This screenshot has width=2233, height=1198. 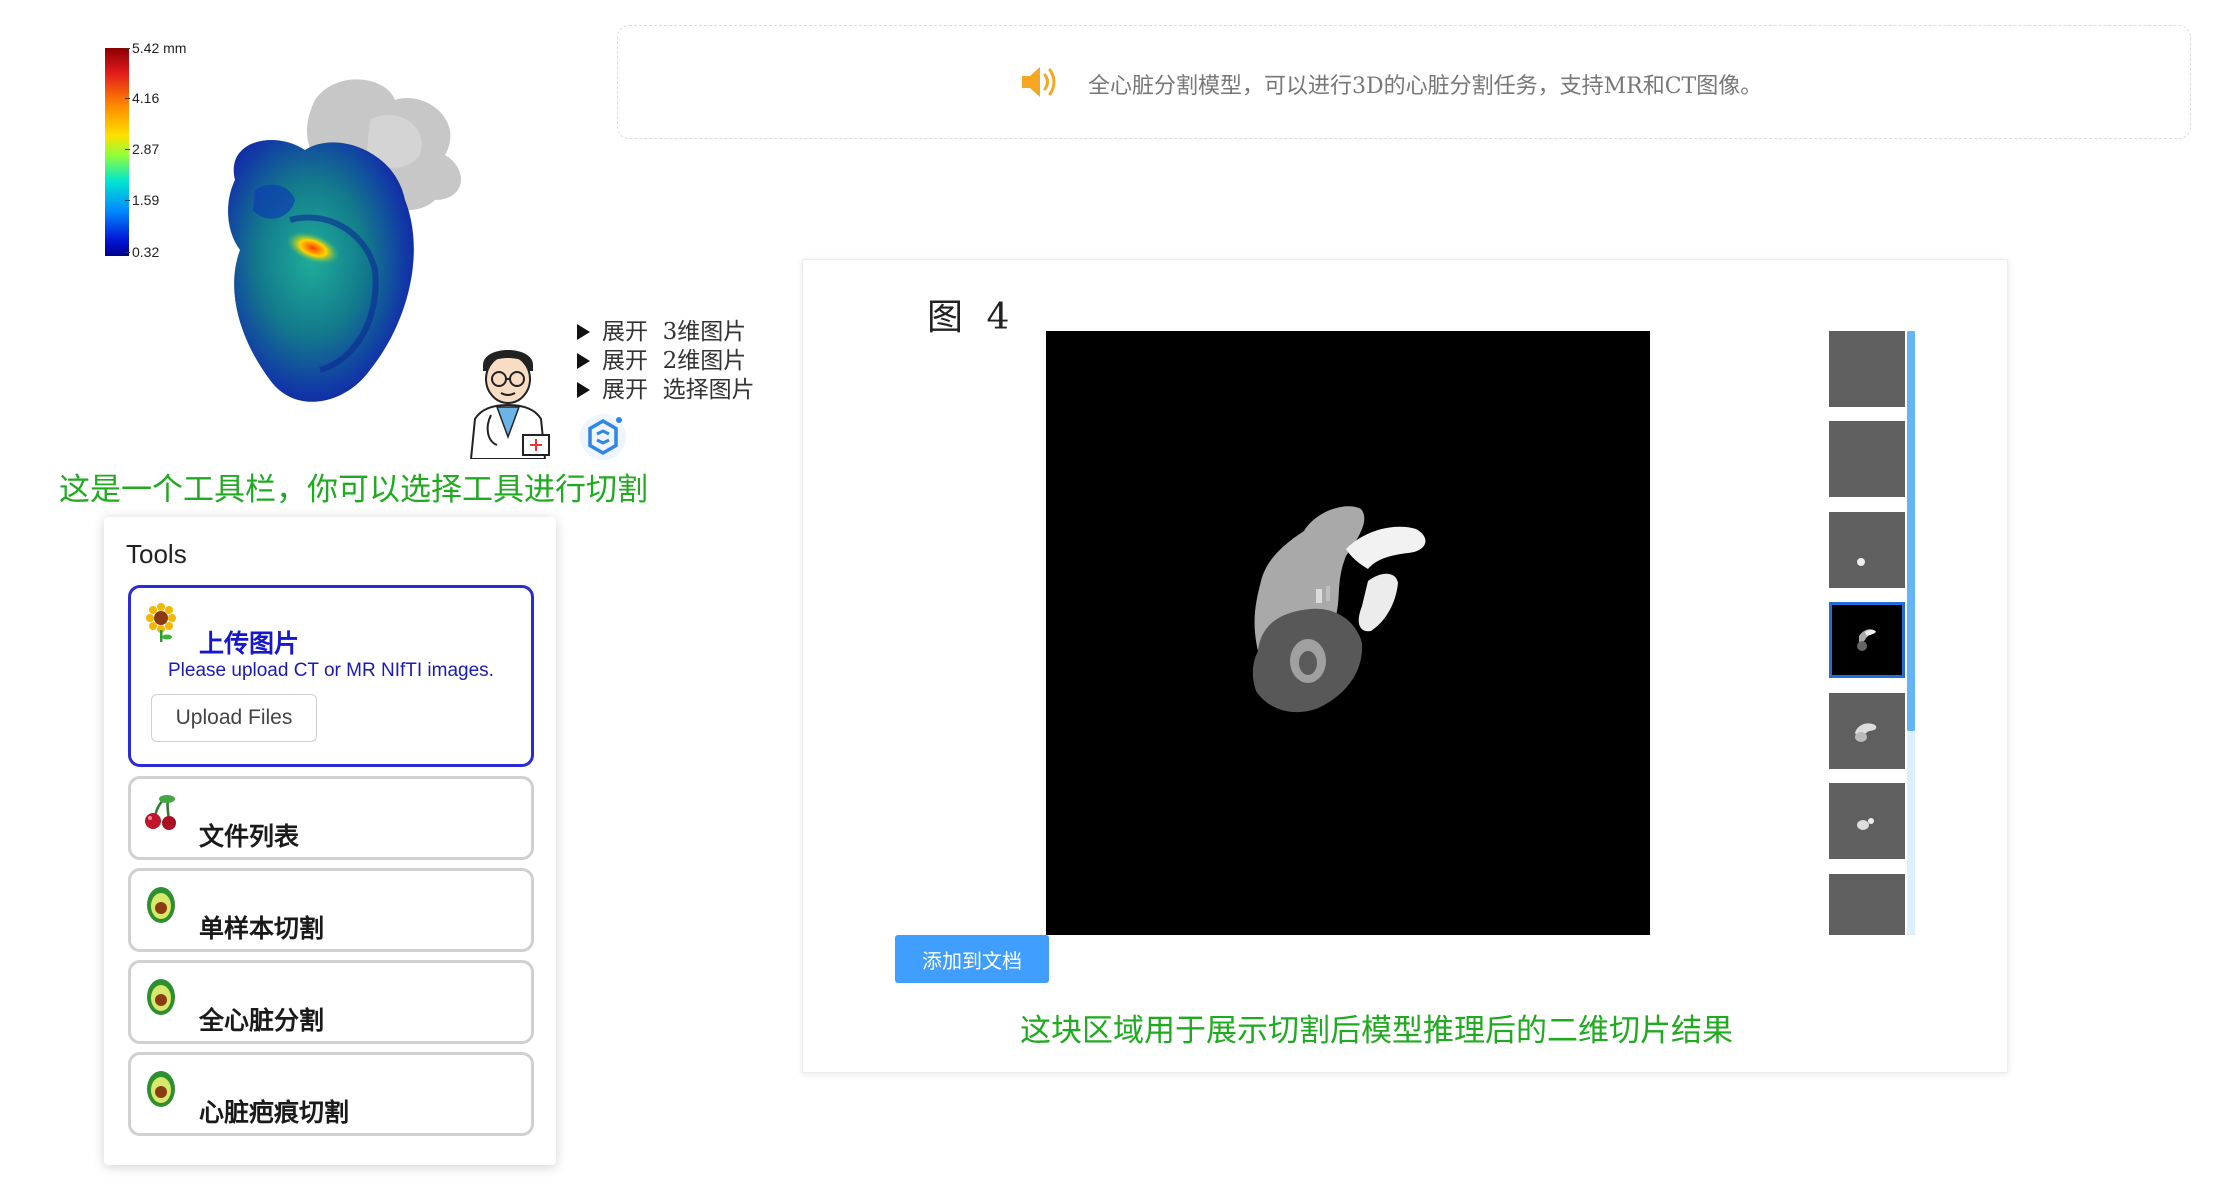 What do you see at coordinates (156, 554) in the screenshot?
I see `tools-title: Tools` at bounding box center [156, 554].